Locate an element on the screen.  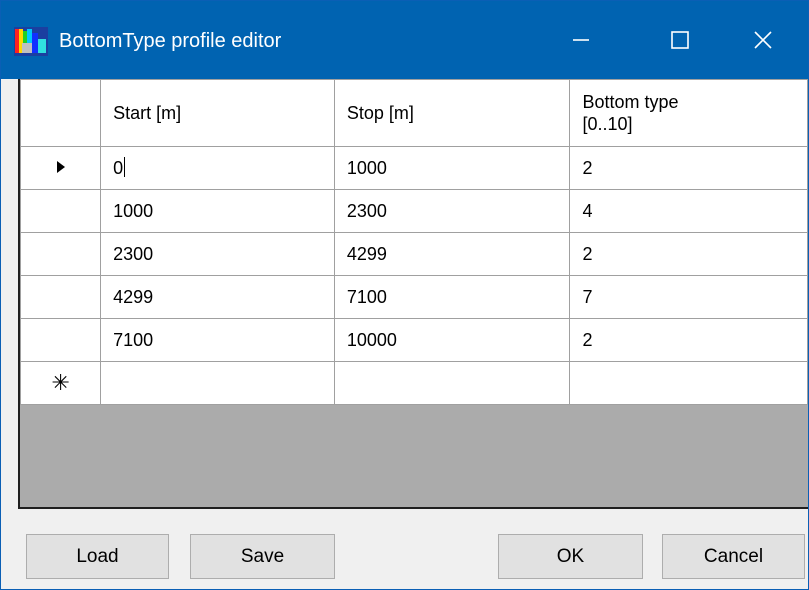
cell-stop-new is located at coordinates (452, 383).